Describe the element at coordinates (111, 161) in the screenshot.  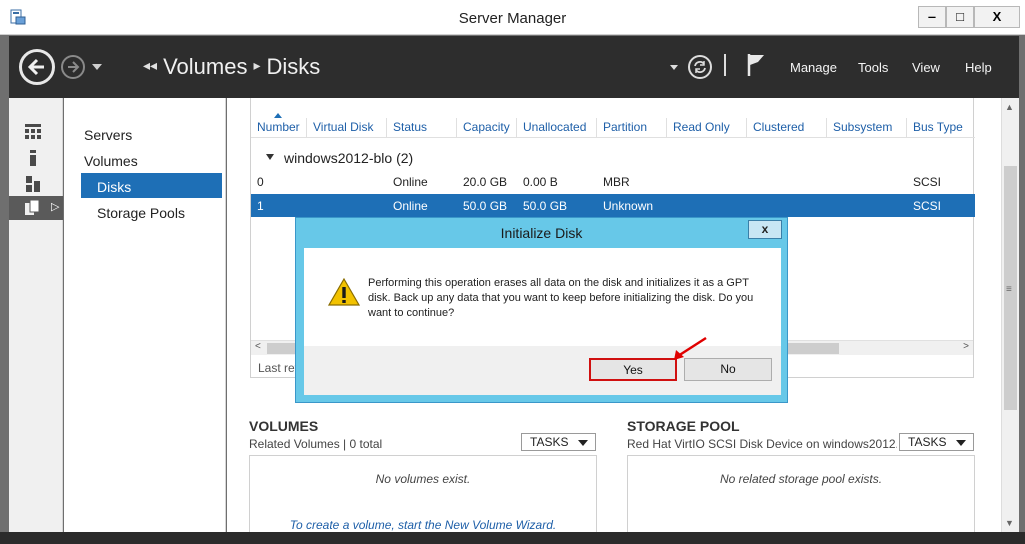
I see `nav-item-volumes: Volumes` at that location.